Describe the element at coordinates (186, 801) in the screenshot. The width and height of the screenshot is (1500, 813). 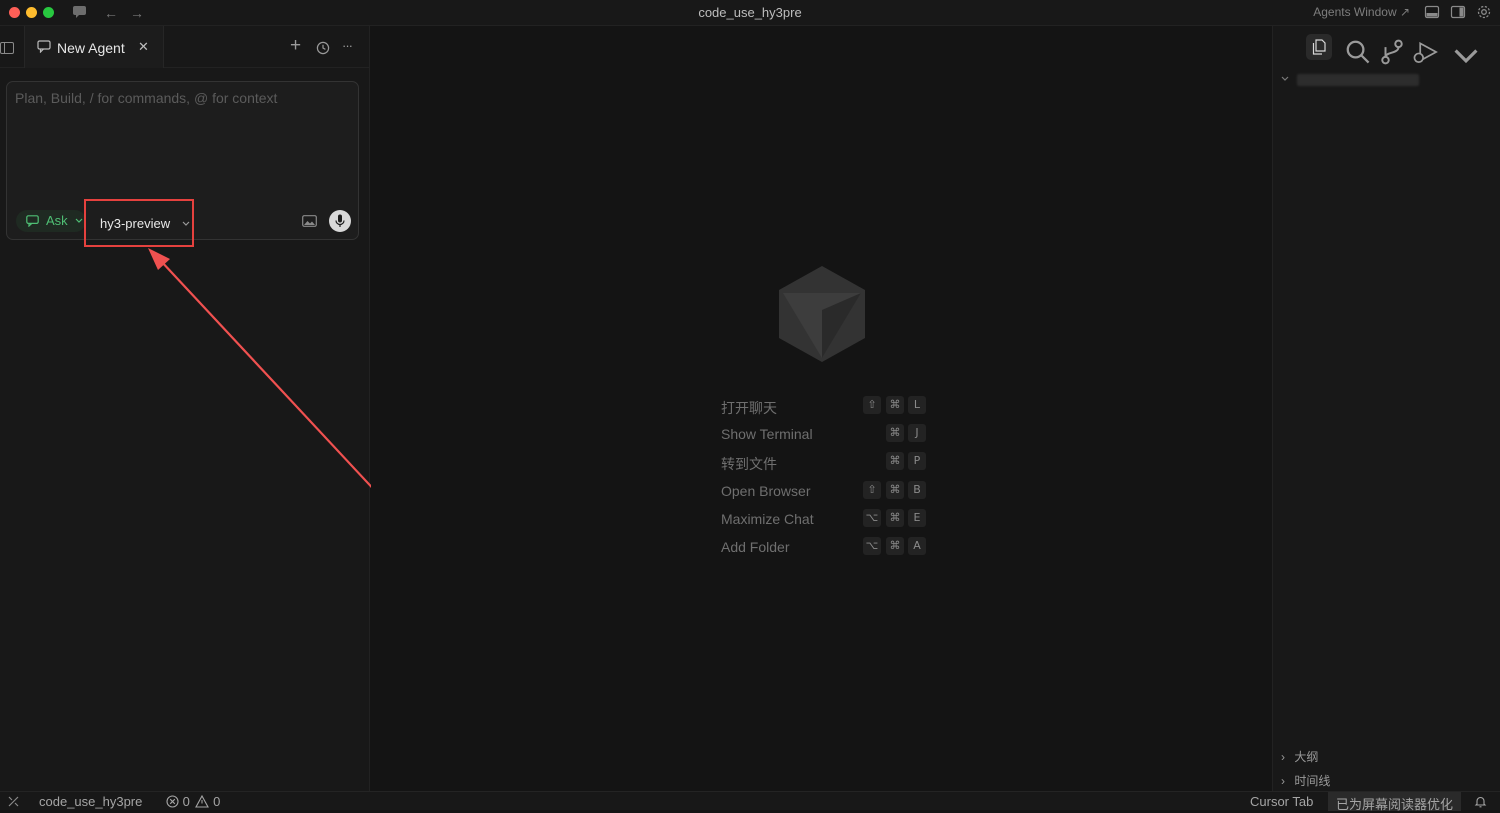
I see `error-count: 0` at that location.